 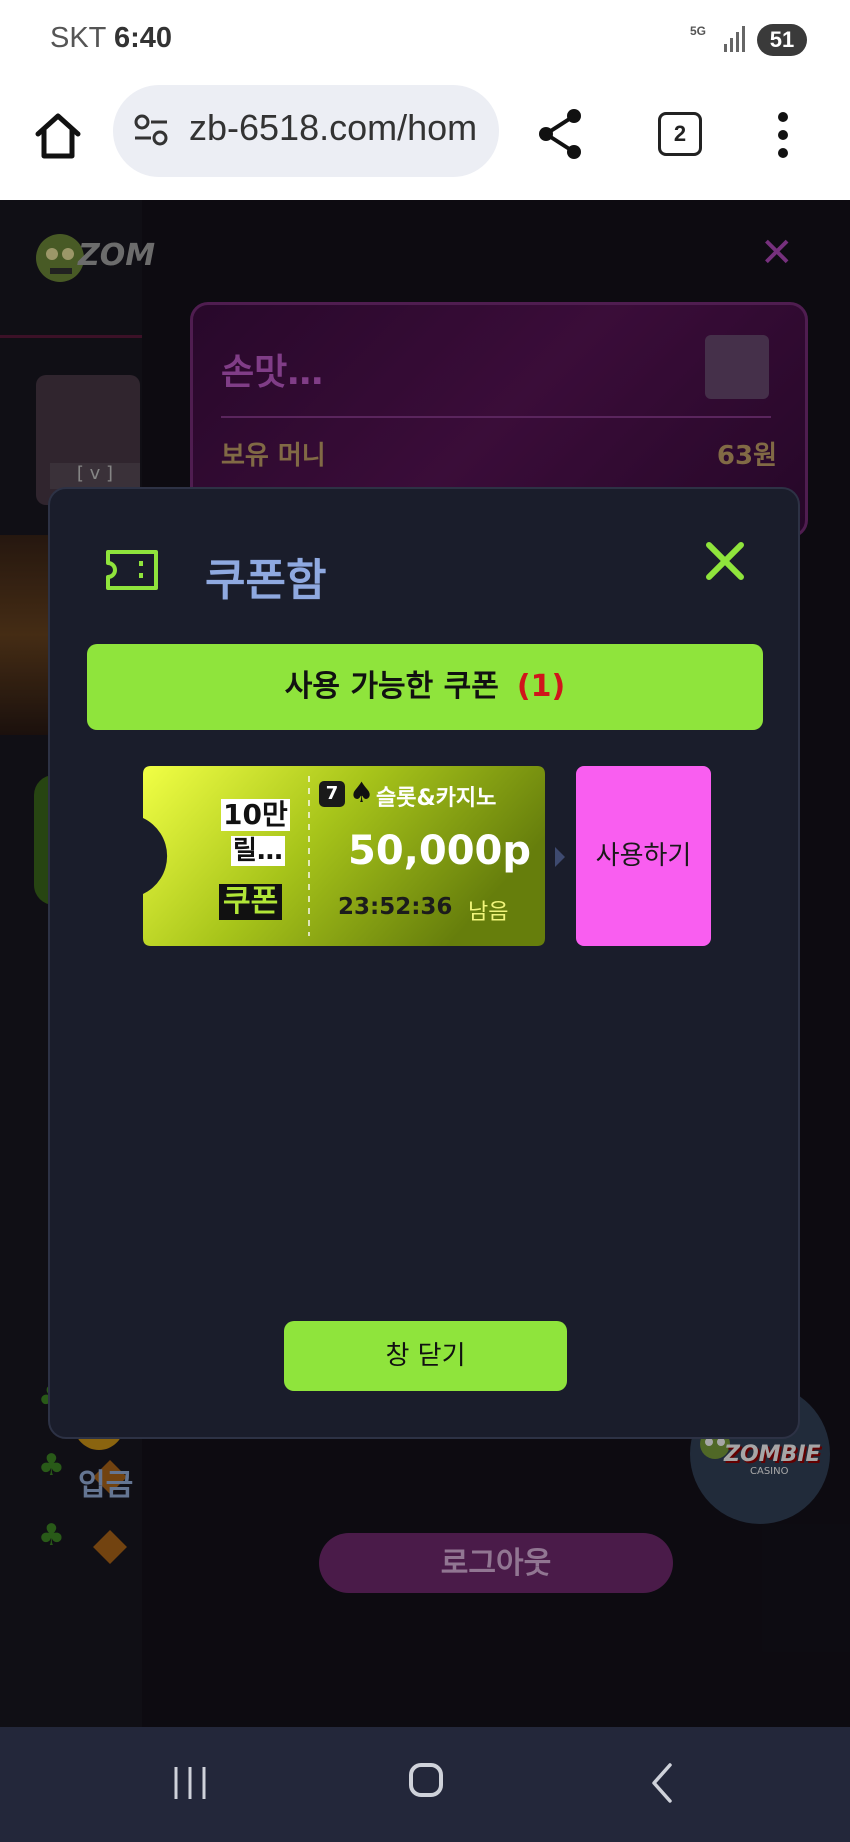 What do you see at coordinates (78, 38) in the screenshot?
I see `carrier: SKT` at bounding box center [78, 38].